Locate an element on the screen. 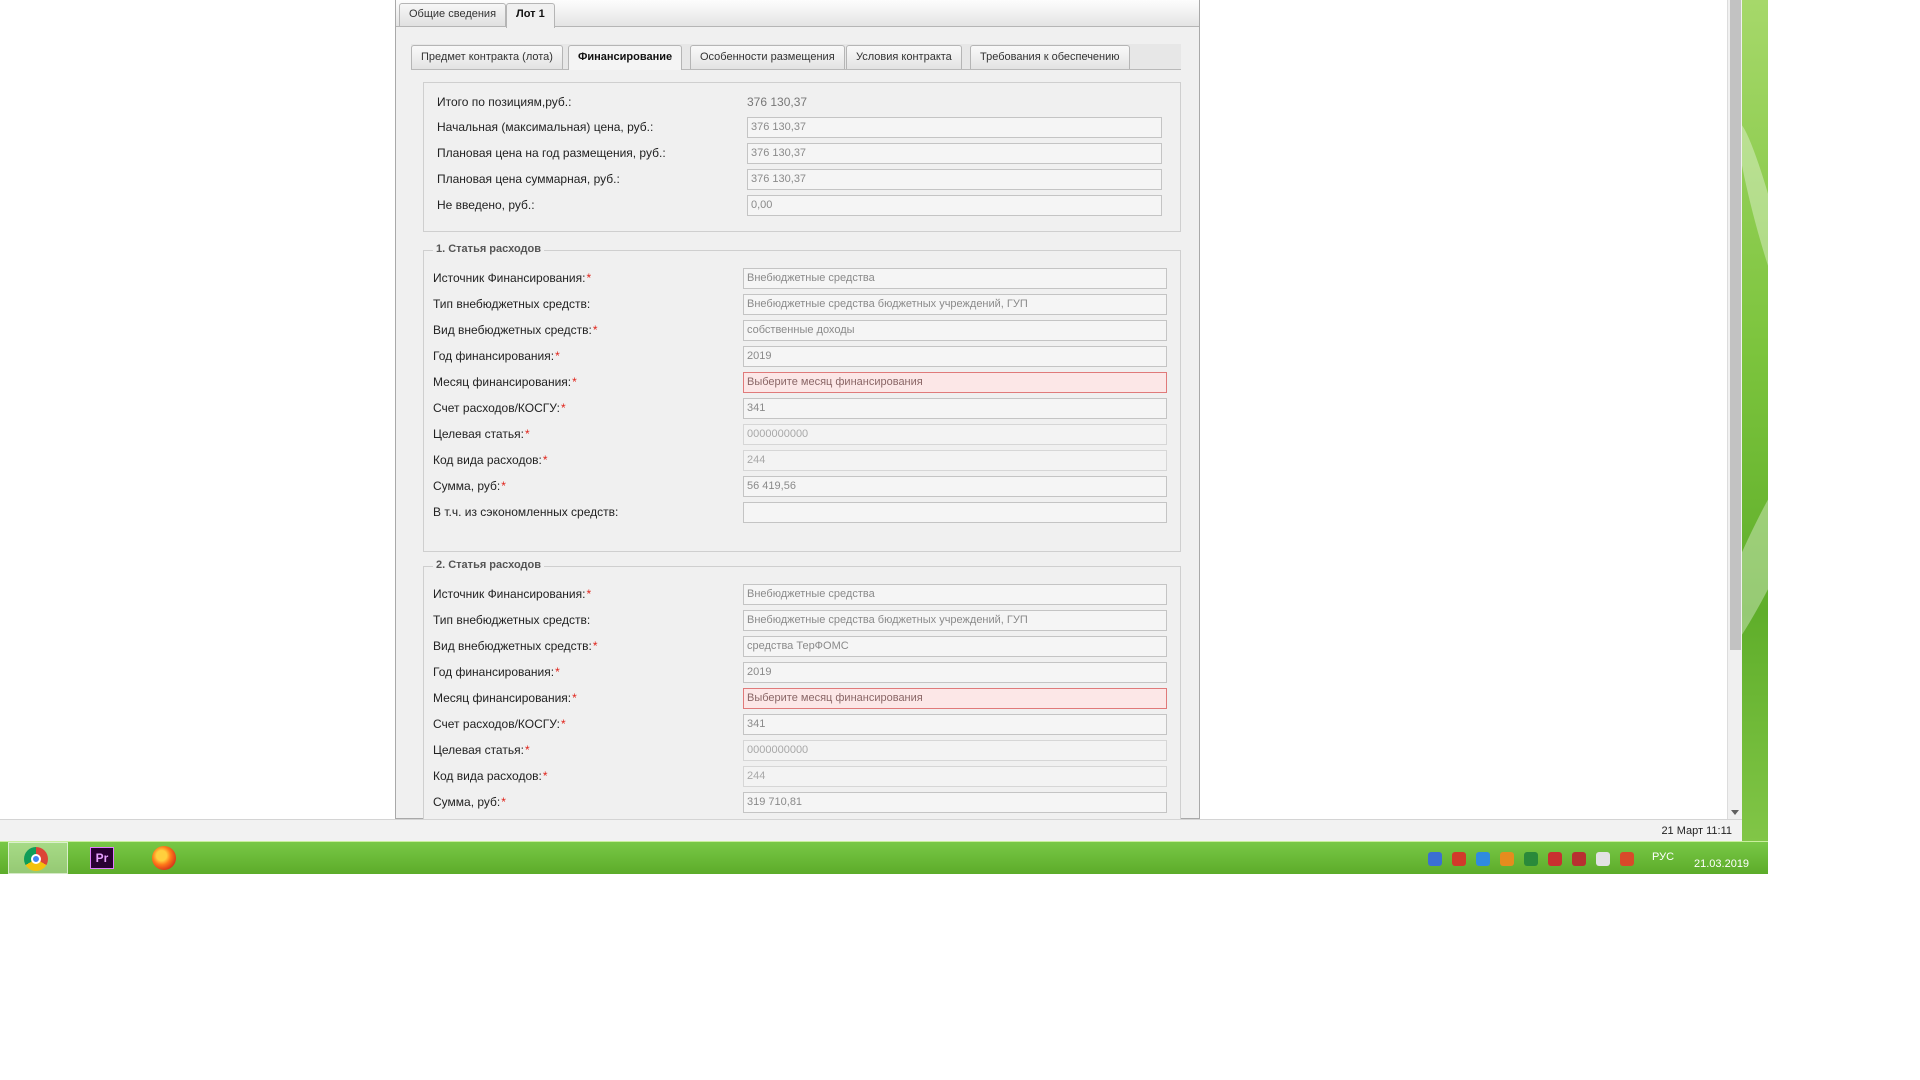  sum-field: 56 419,56 is located at coordinates (955, 486).